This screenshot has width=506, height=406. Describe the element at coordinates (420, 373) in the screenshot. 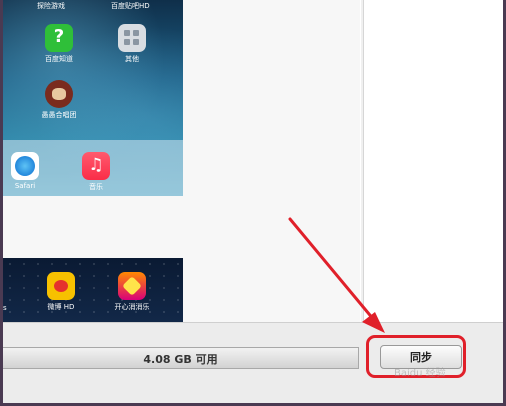

I see `watermark: Baidu 经验` at that location.